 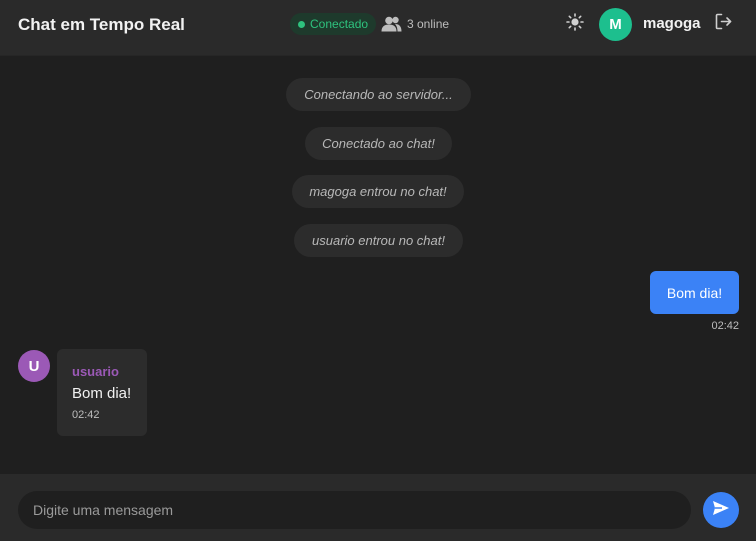 I want to click on other-message-time: 02:42, so click(x=86, y=415).